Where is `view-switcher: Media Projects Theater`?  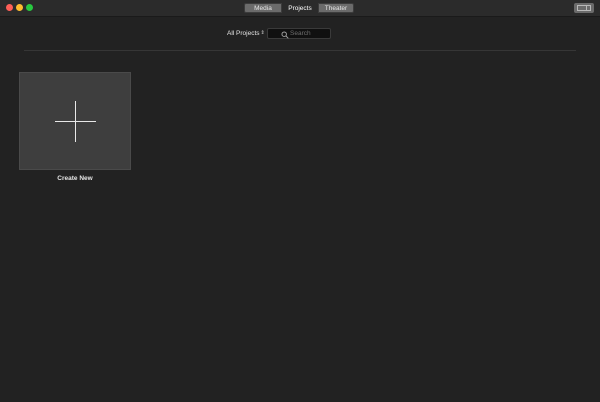
view-switcher: Media Projects Theater is located at coordinates (299, 8).